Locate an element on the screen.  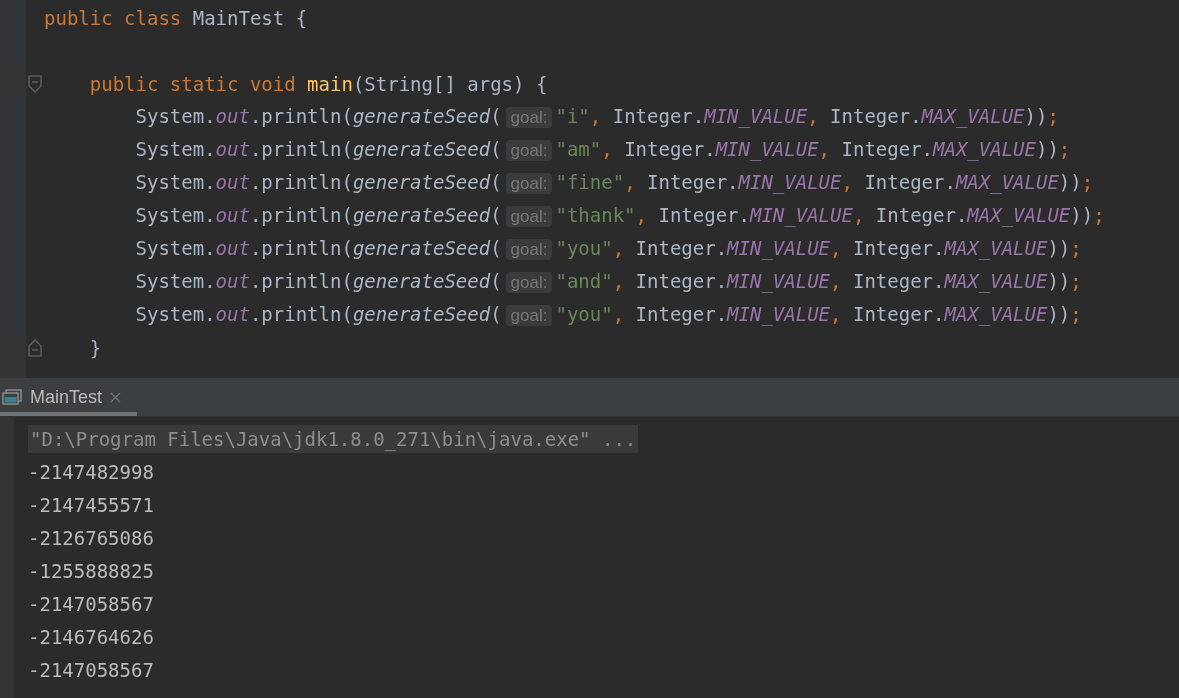
console-output-line: -1255888825 is located at coordinates (91, 570).